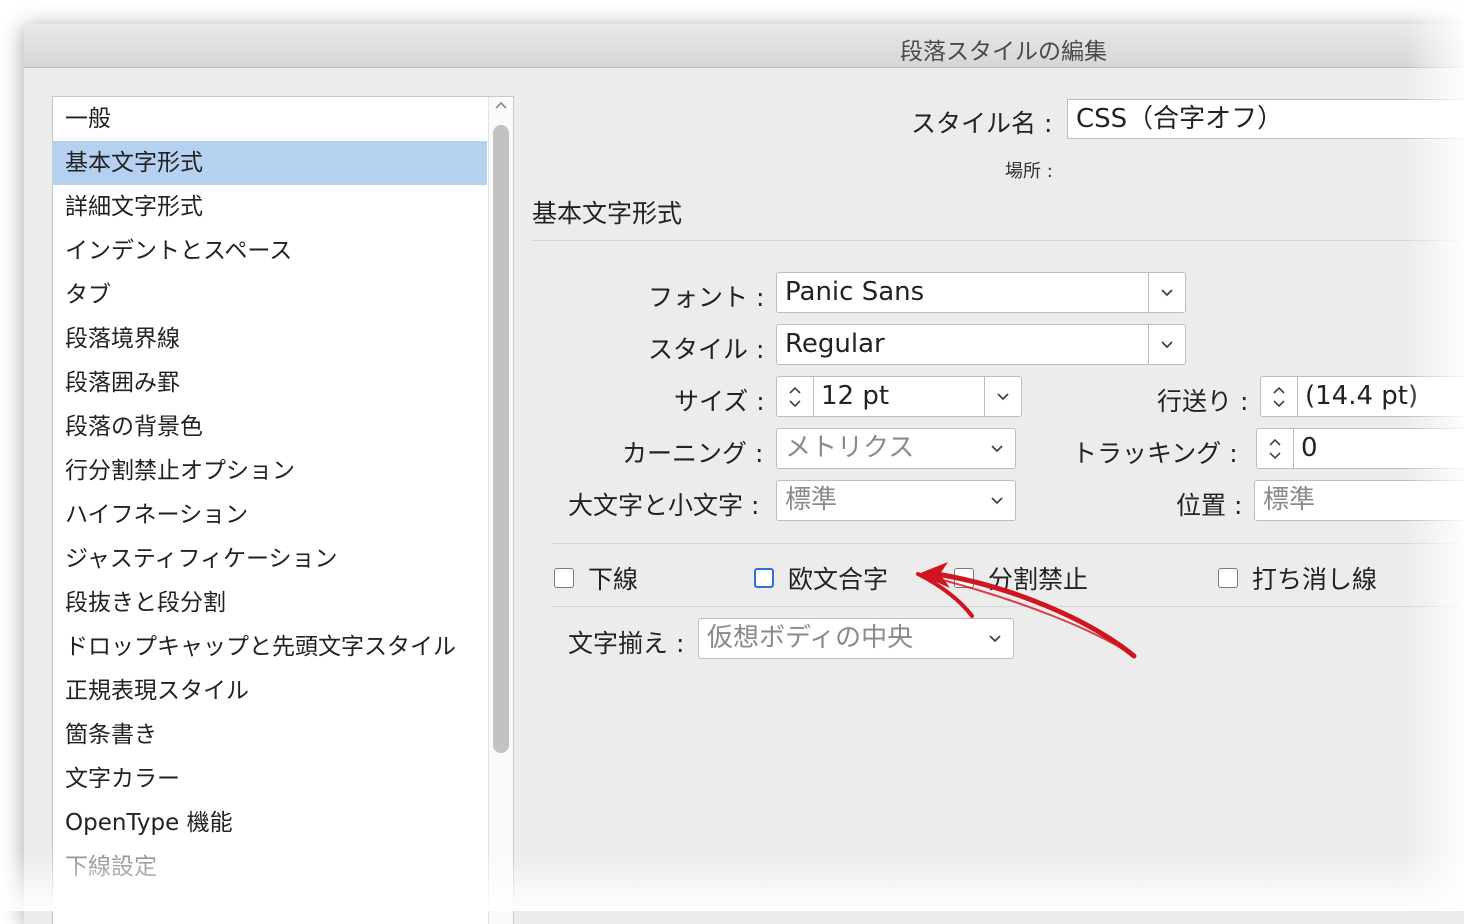 Image resolution: width=1464 pixels, height=924 pixels. What do you see at coordinates (835, 344) in the screenshot?
I see `style-value: Regular` at bounding box center [835, 344].